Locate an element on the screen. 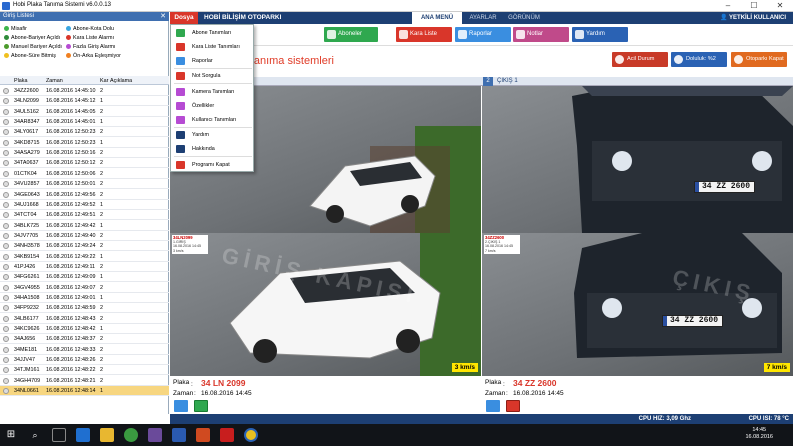 The height and width of the screenshot is (446, 793). panel-pin-icon: ✕ is located at coordinates (163, 16).